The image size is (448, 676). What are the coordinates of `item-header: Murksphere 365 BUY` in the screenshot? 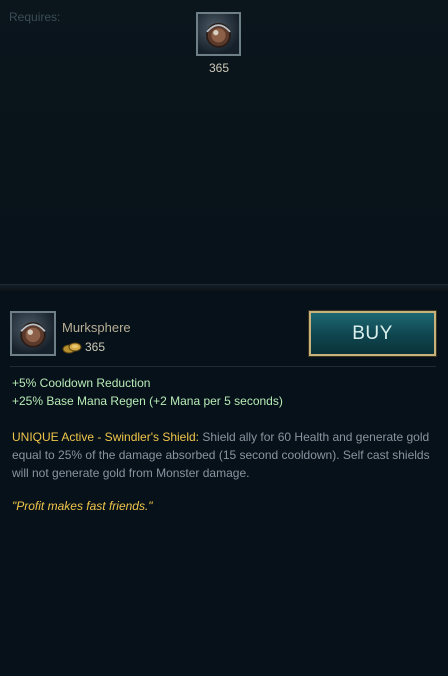 It's located at (223, 335).